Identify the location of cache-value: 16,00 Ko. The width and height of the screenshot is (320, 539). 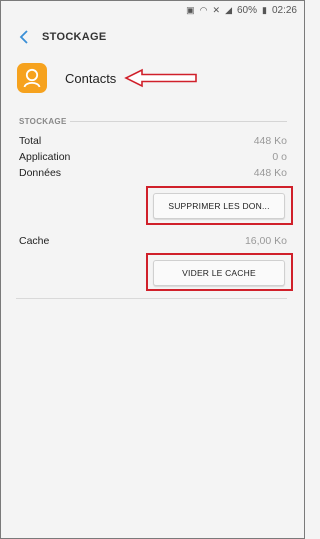
(265, 241).